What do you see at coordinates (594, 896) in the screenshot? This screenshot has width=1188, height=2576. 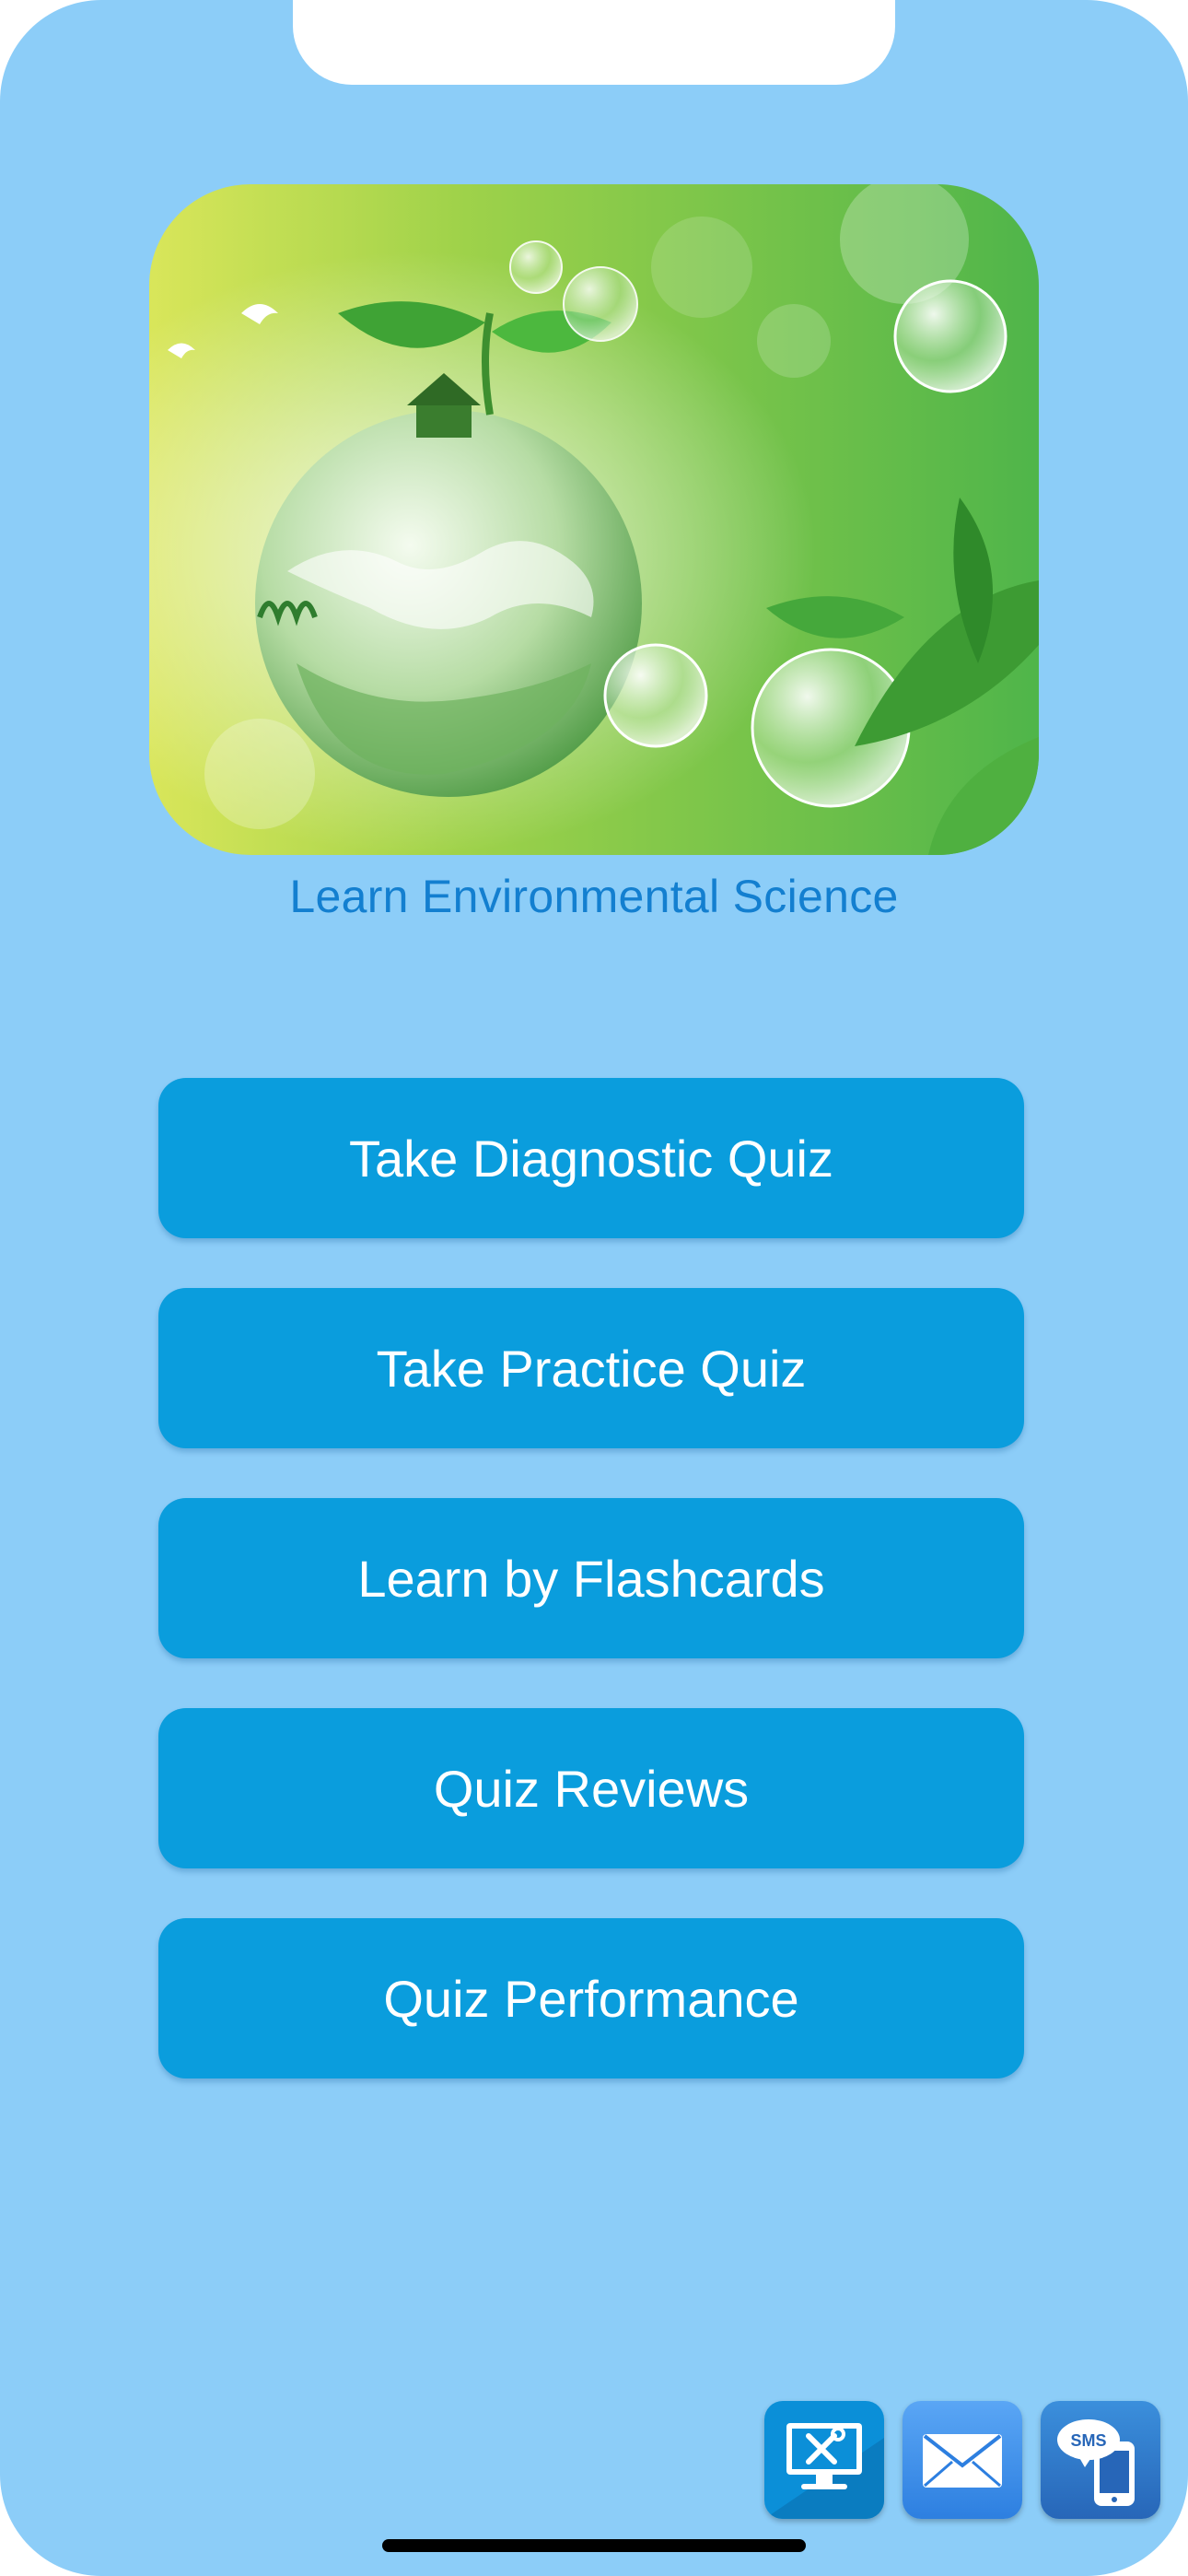 I see `app-title: Learn Environmental Science` at bounding box center [594, 896].